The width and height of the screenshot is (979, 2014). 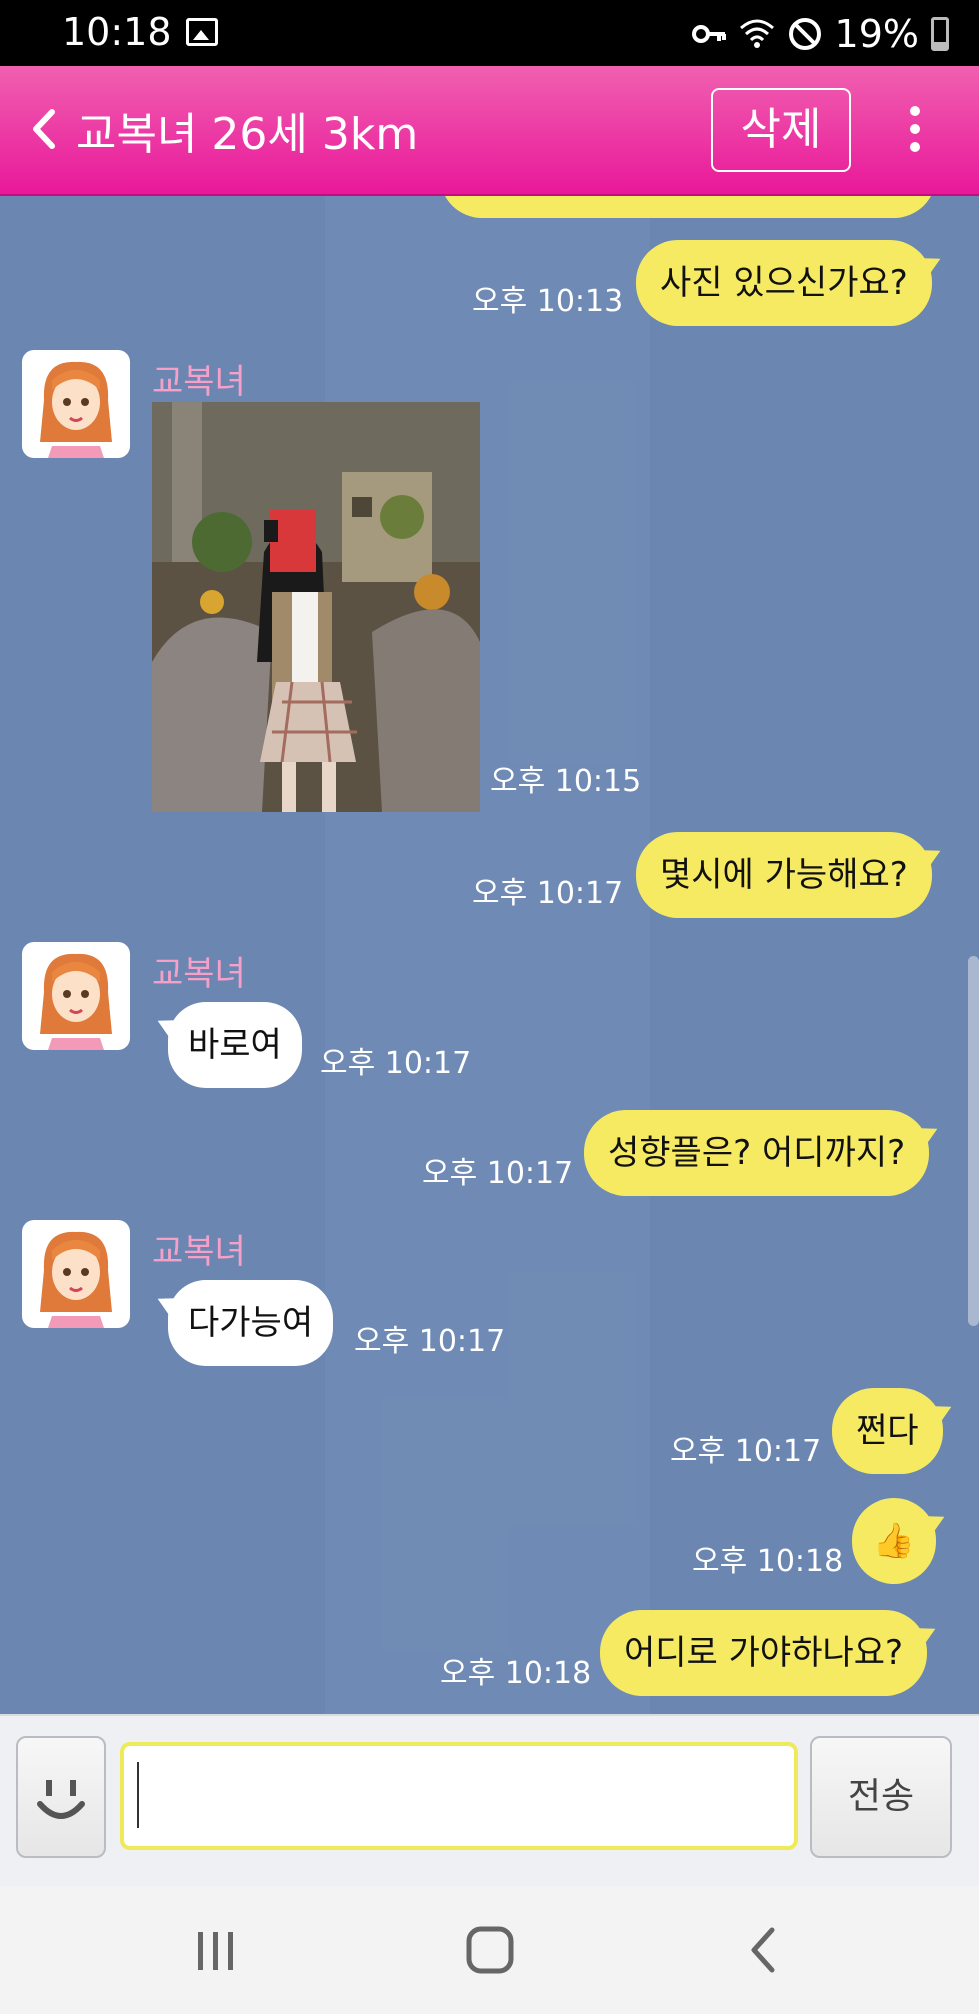 What do you see at coordinates (708, 34) in the screenshot?
I see `key-icon` at bounding box center [708, 34].